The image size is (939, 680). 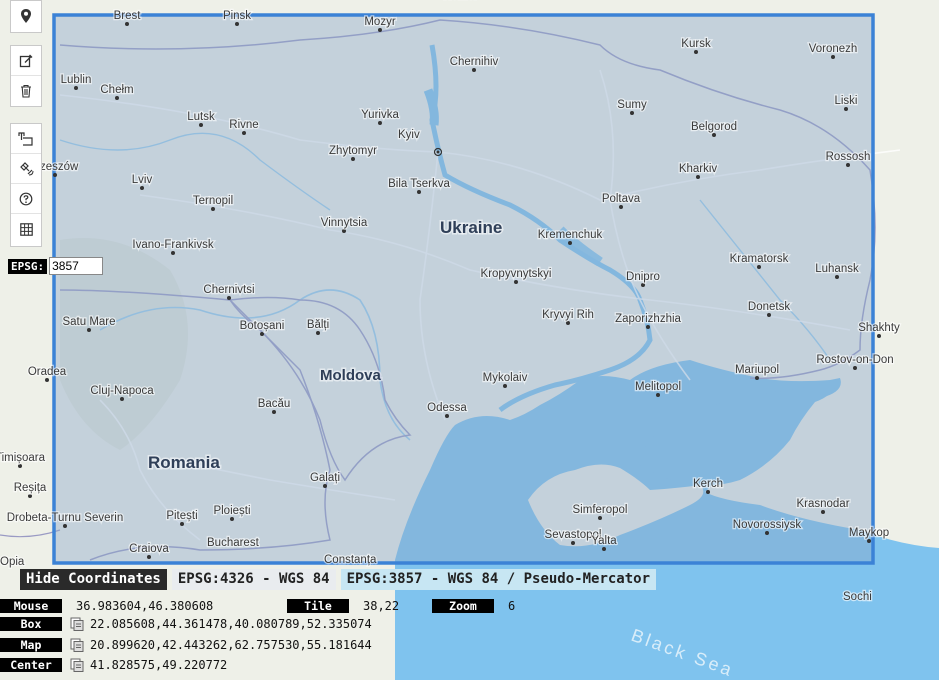 What do you see at coordinates (26, 91) in the screenshot?
I see `delete-button` at bounding box center [26, 91].